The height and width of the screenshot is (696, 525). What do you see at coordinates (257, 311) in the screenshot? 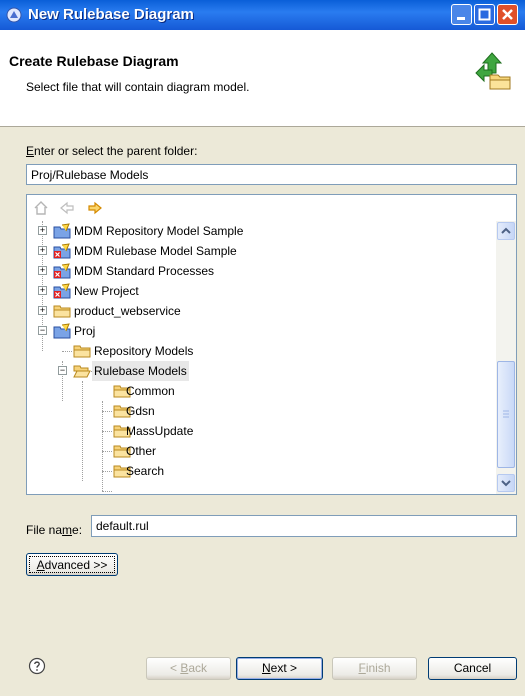
I see `tree-item: + product_webservice` at bounding box center [257, 311].